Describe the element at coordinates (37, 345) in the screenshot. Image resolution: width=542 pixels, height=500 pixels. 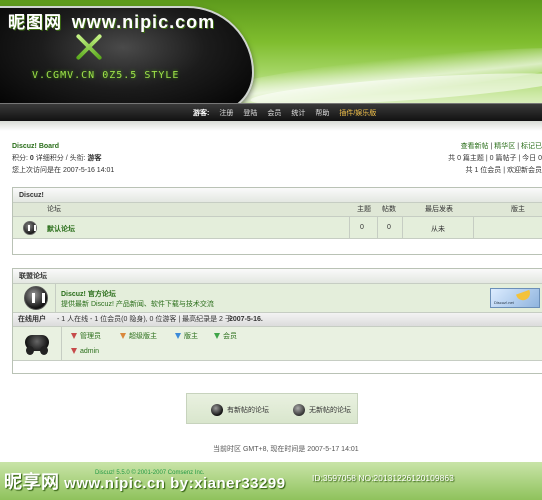
I see `gamepad-icon` at that location.